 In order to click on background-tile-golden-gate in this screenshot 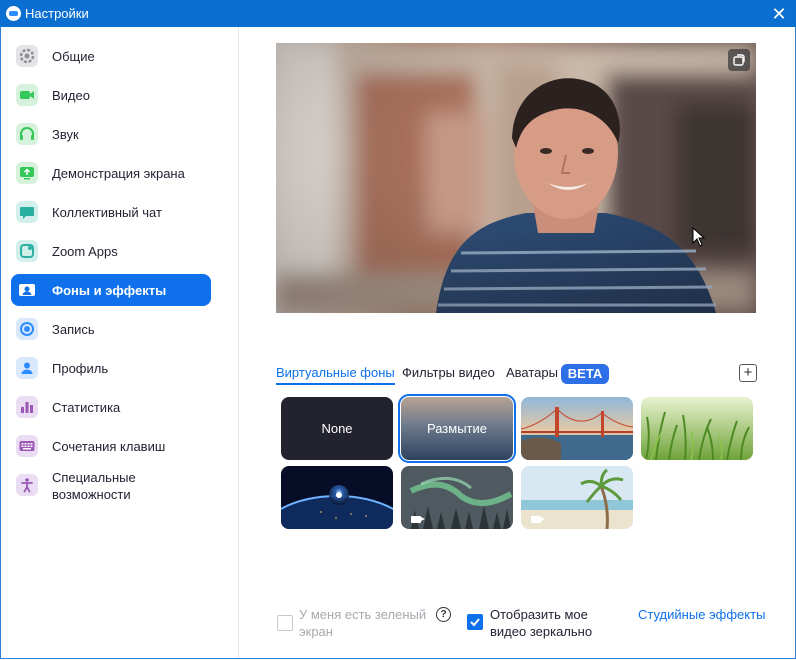, I will do `click(577, 428)`.